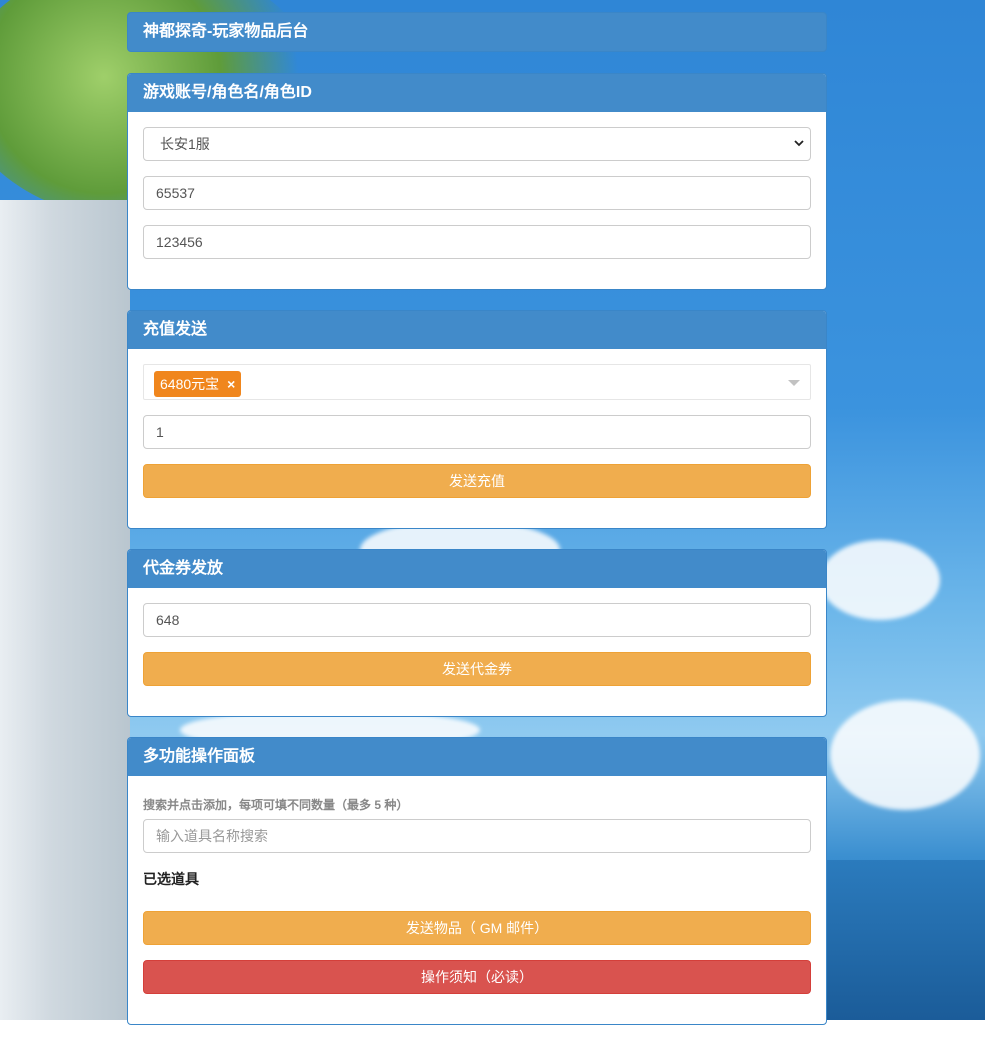  I want to click on account-input: 65537, so click(477, 193).